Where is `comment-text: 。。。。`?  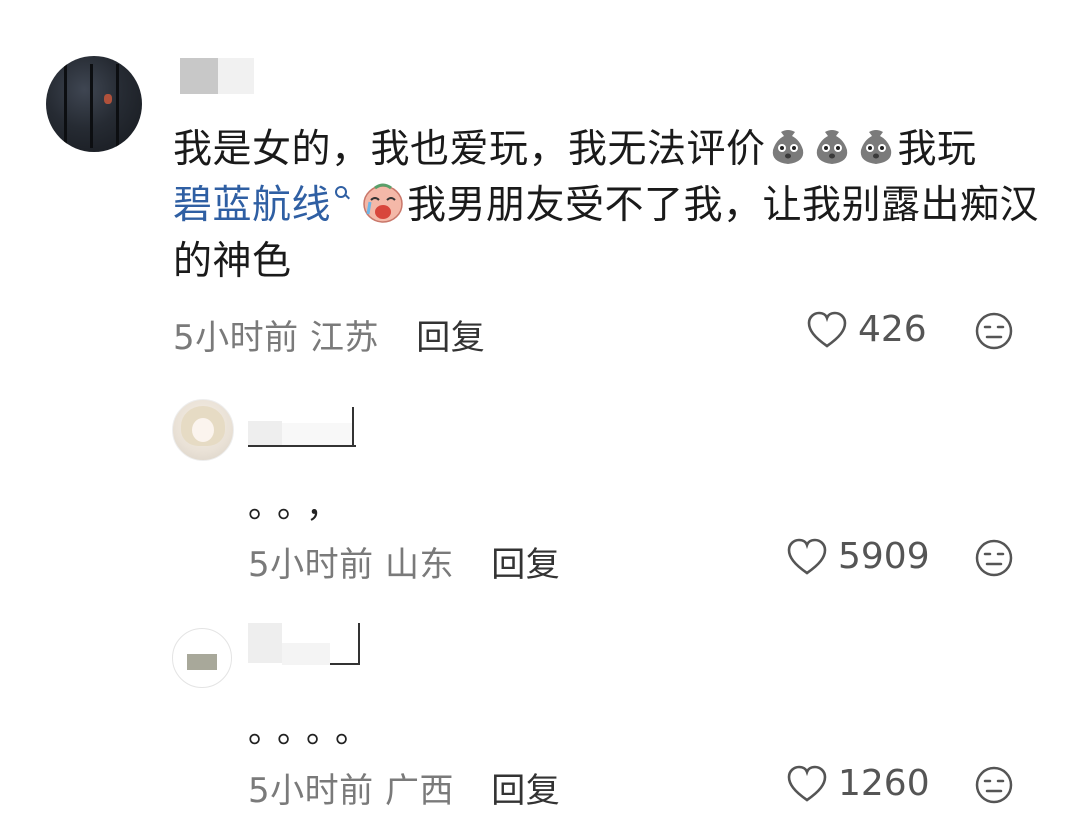 comment-text: 。。。。 is located at coordinates (314, 731).